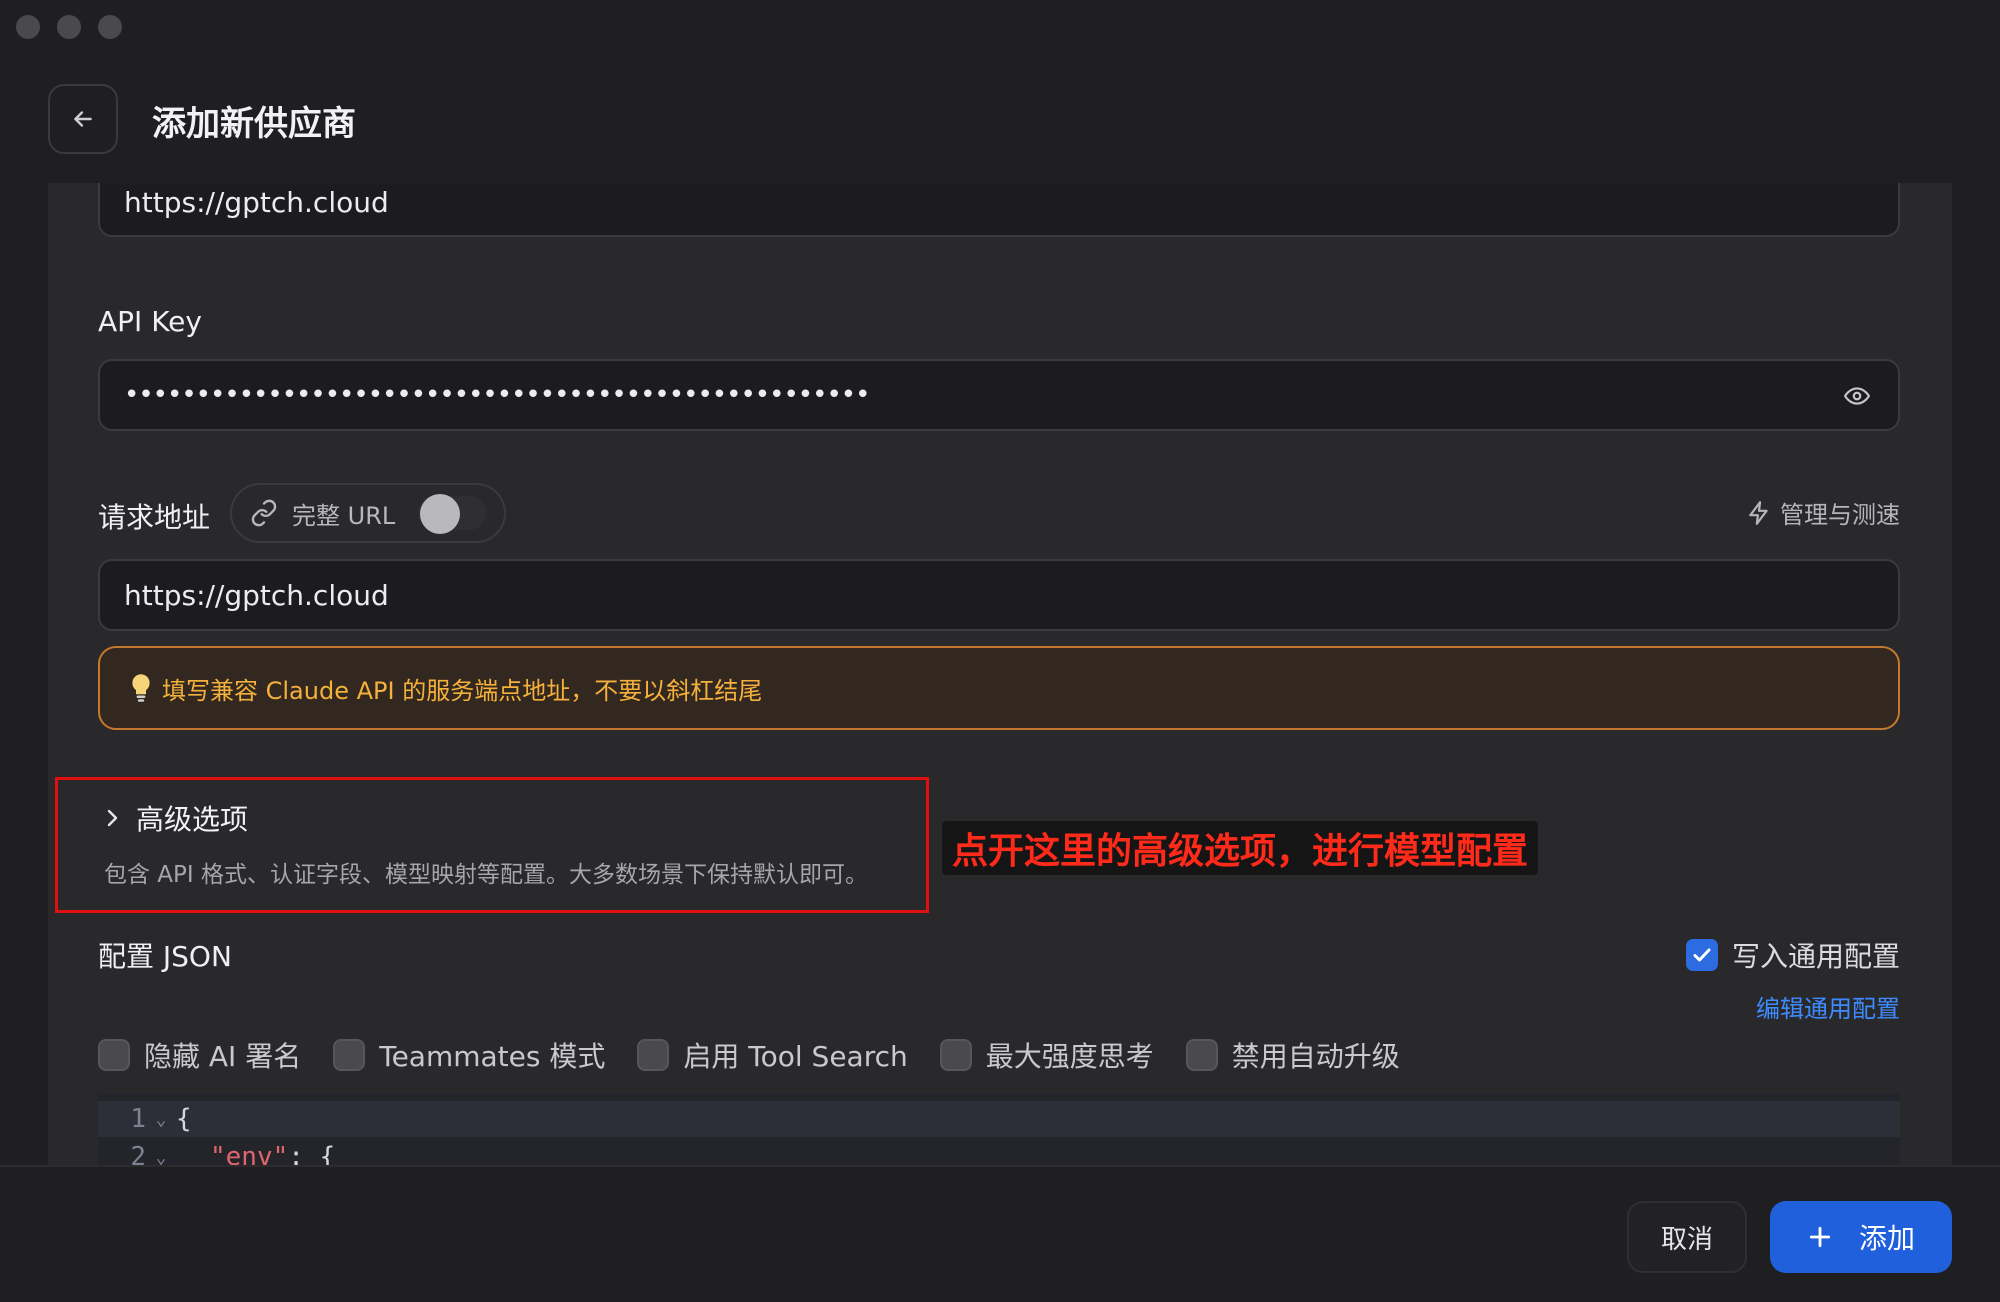 Image resolution: width=2000 pixels, height=1302 pixels. I want to click on code-text: {, so click(184, 1119).